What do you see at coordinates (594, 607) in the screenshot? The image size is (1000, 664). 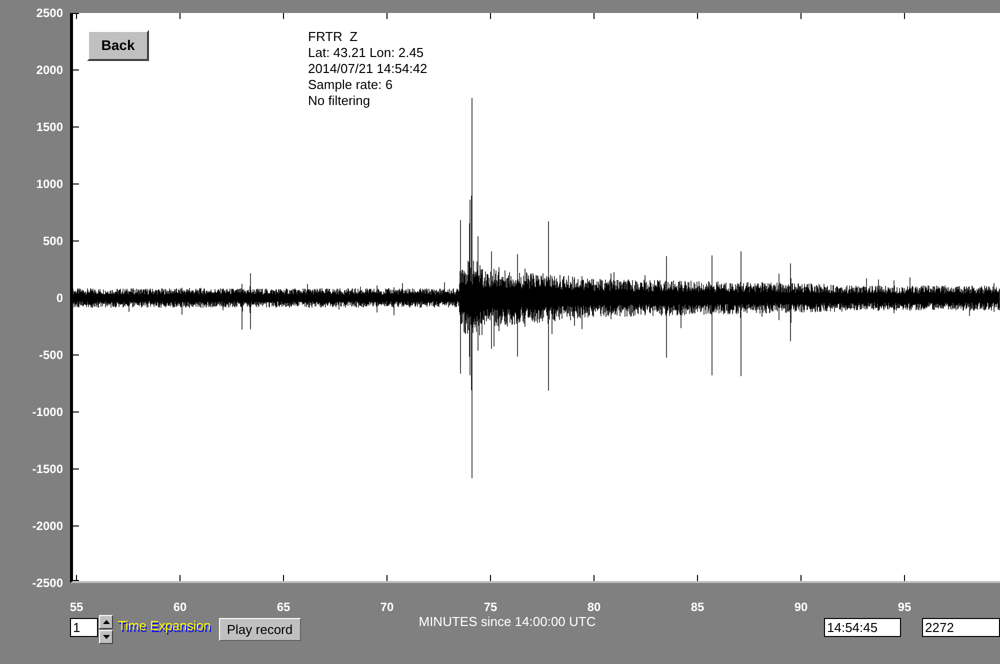 I see `x-tick-label: 80` at bounding box center [594, 607].